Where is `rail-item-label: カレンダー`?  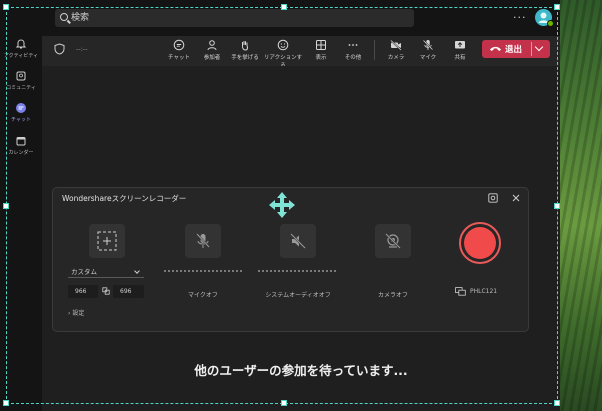
rail-item-label: カレンダー is located at coordinates (21, 153).